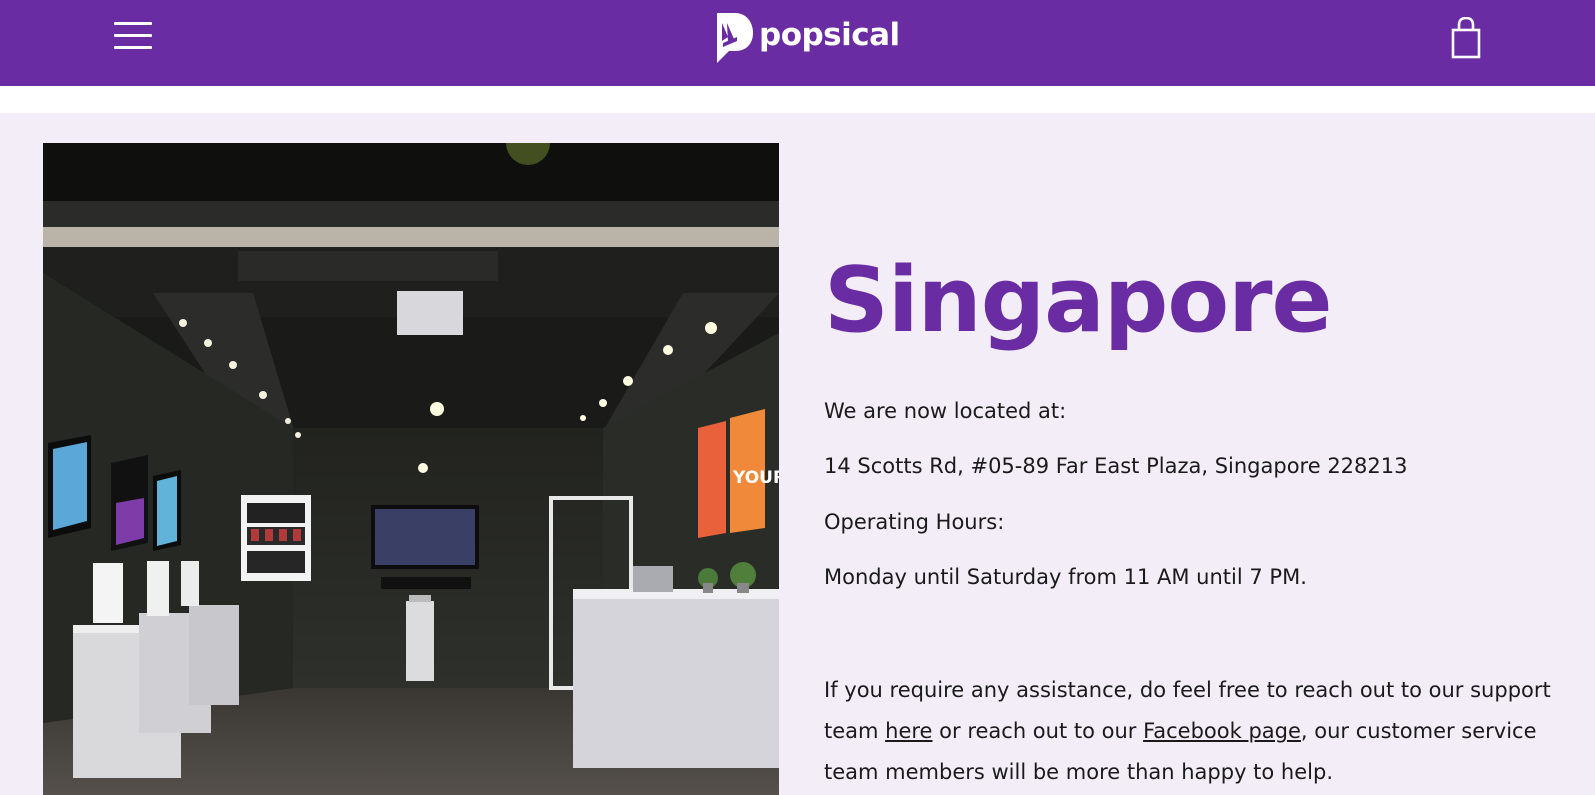 The image size is (1595, 795). What do you see at coordinates (1466, 38) in the screenshot?
I see `shopping-bag-icon` at bounding box center [1466, 38].